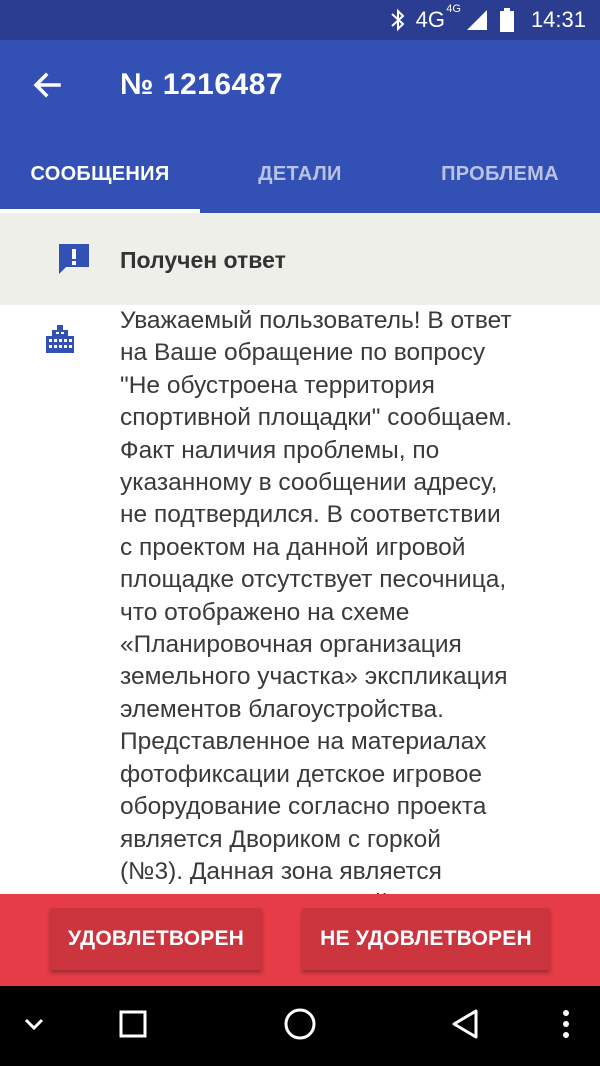  What do you see at coordinates (100, 174) in the screenshot?
I see `tab-messages: СООБЩЕНИЯ` at bounding box center [100, 174].